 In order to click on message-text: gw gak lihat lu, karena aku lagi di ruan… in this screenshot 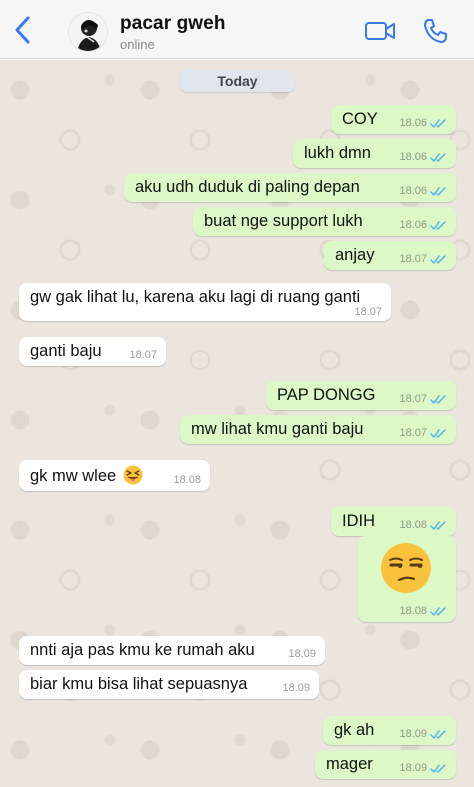, I will do `click(195, 297)`.